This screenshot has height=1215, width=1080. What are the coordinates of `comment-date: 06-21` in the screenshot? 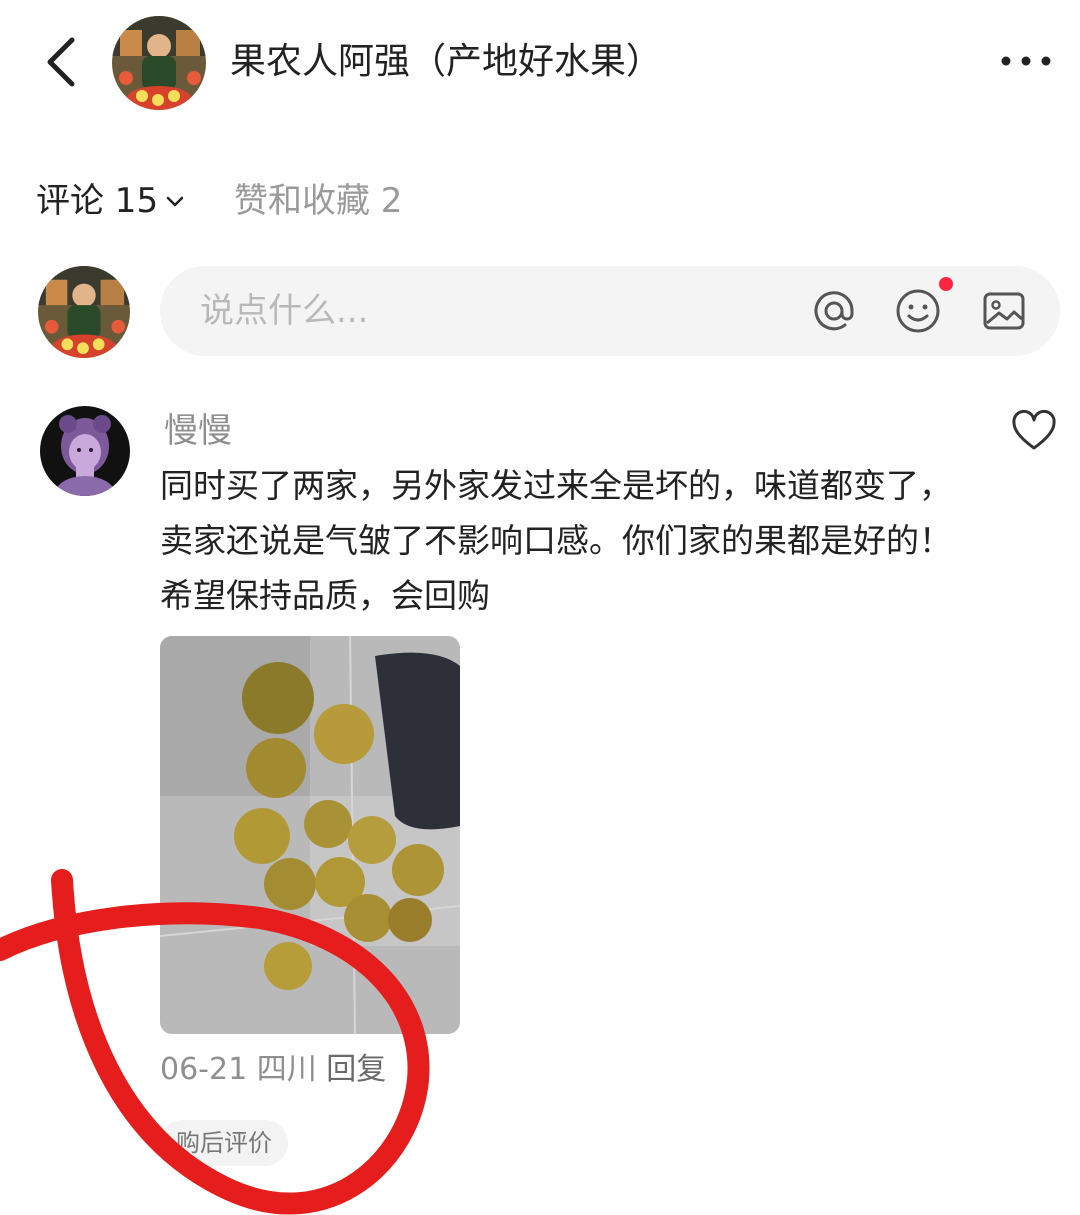 It's located at (204, 1069).